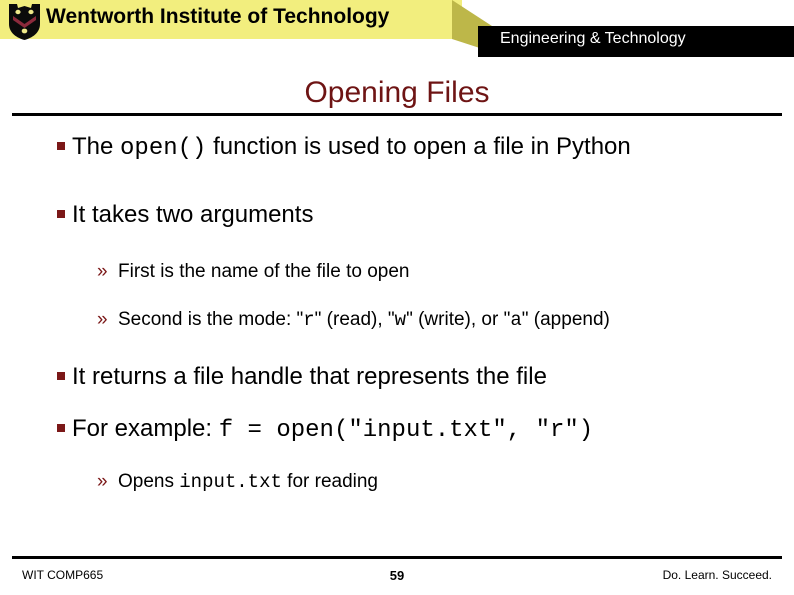 The image size is (794, 595). Describe the element at coordinates (397, 114) in the screenshot. I see `title-divider` at that location.